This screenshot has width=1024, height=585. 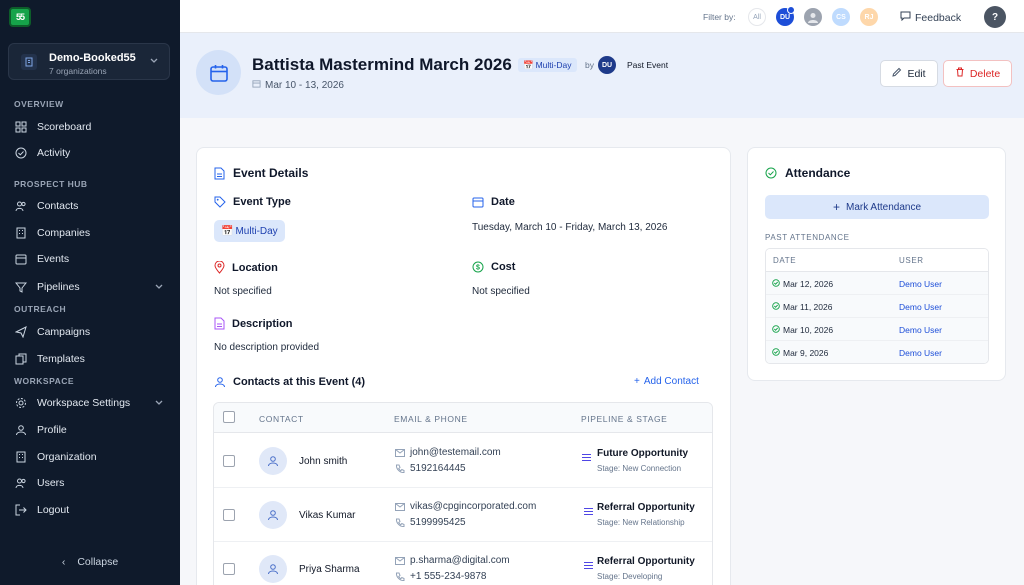 I want to click on contact-email: vikas@cpgincorporated.com, so click(x=473, y=506).